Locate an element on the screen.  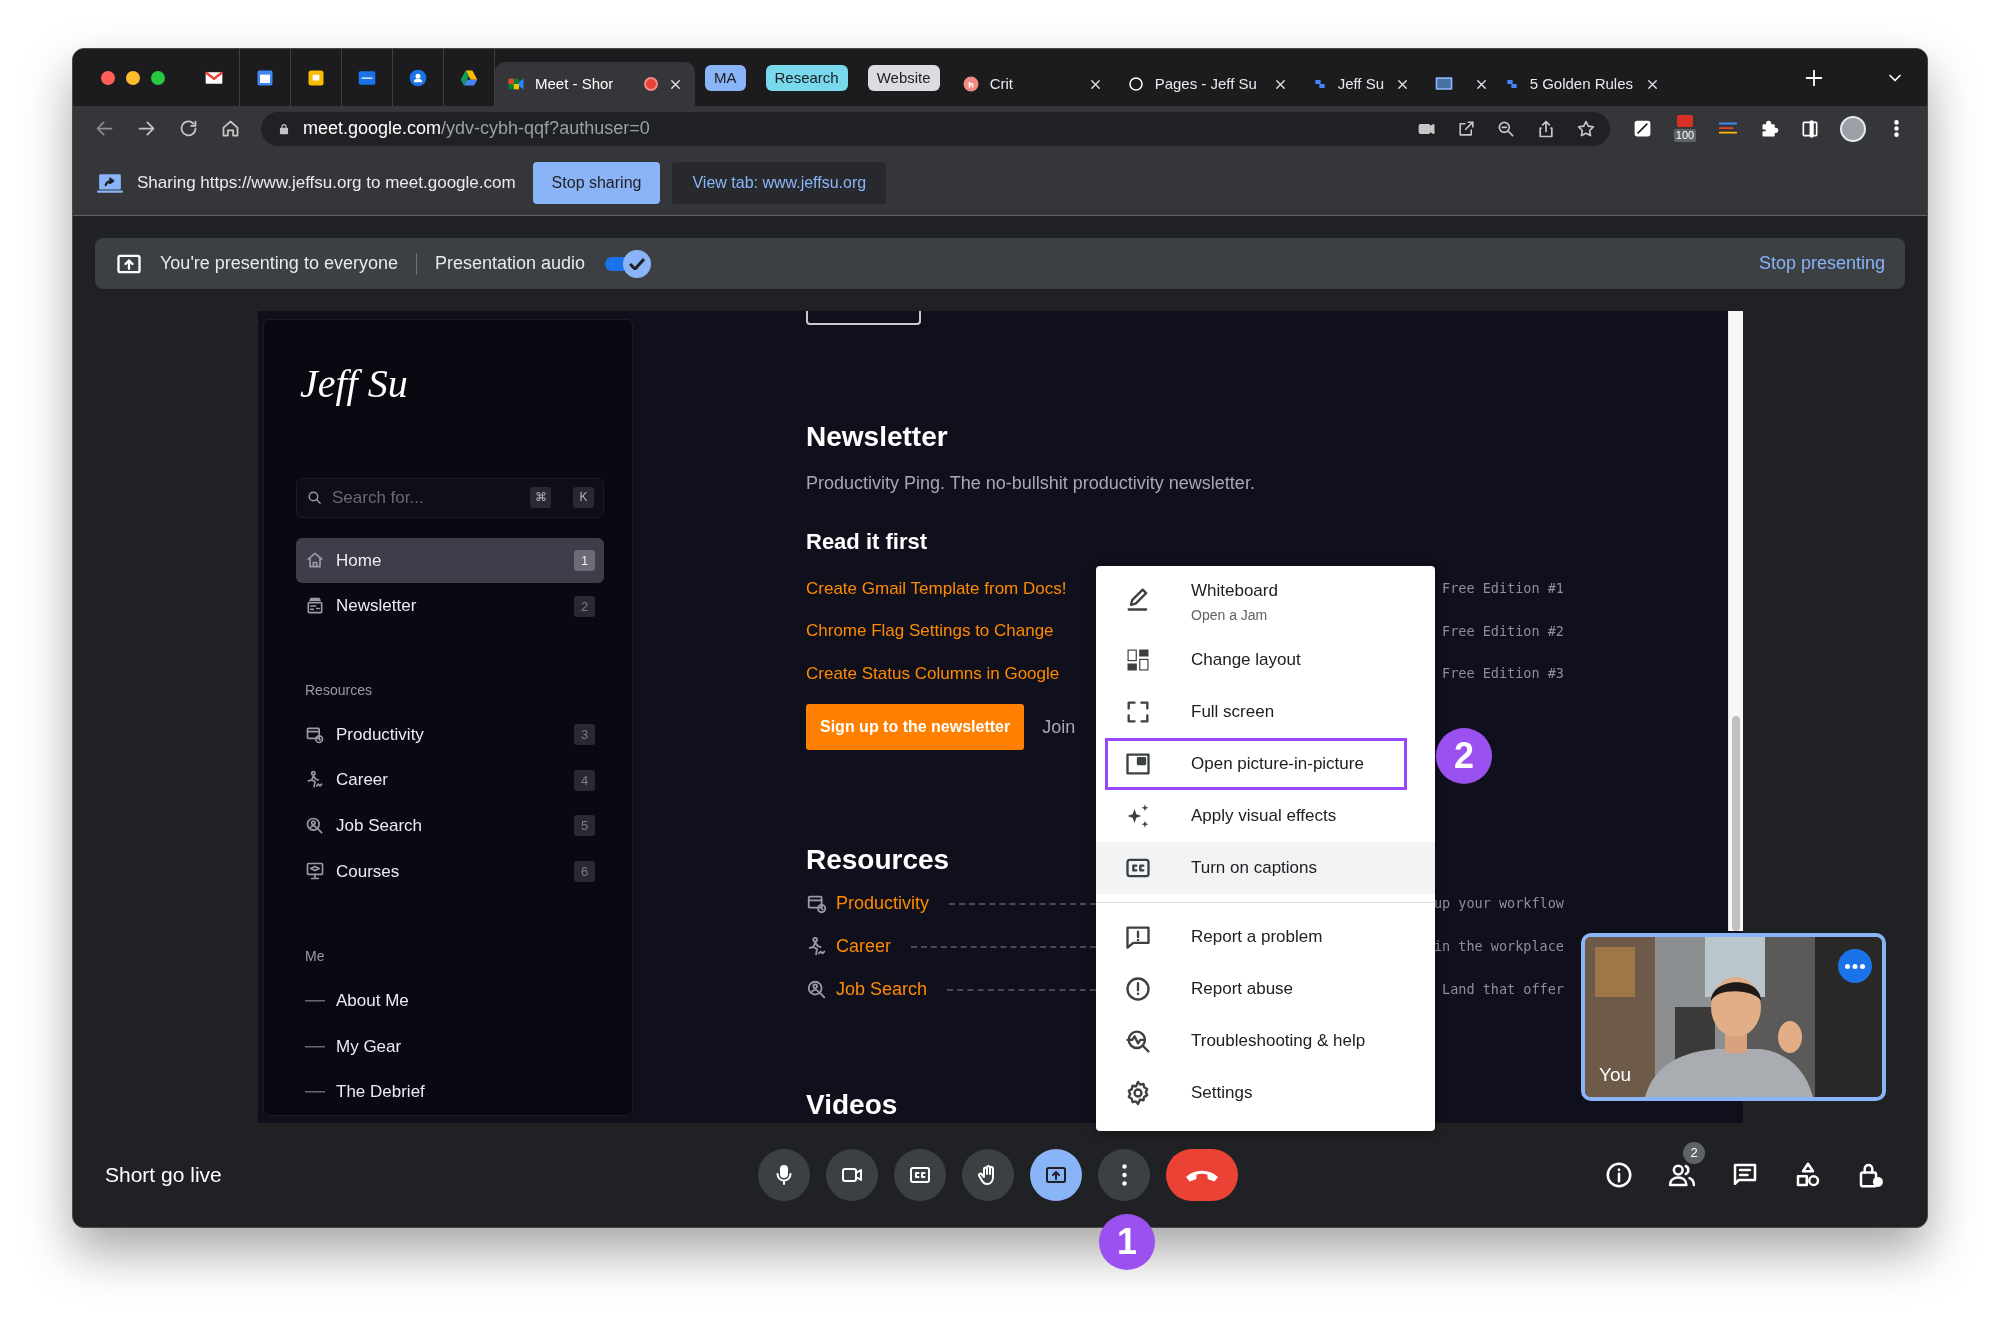
meeting-title: Short go live is located at coordinates (163, 1175).